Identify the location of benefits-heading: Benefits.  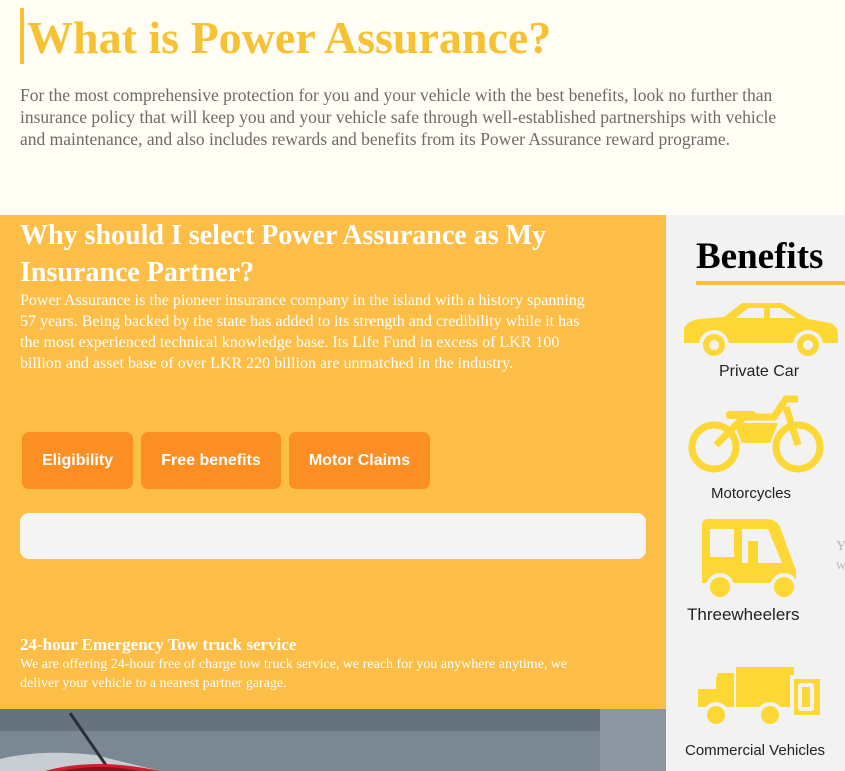
(760, 256).